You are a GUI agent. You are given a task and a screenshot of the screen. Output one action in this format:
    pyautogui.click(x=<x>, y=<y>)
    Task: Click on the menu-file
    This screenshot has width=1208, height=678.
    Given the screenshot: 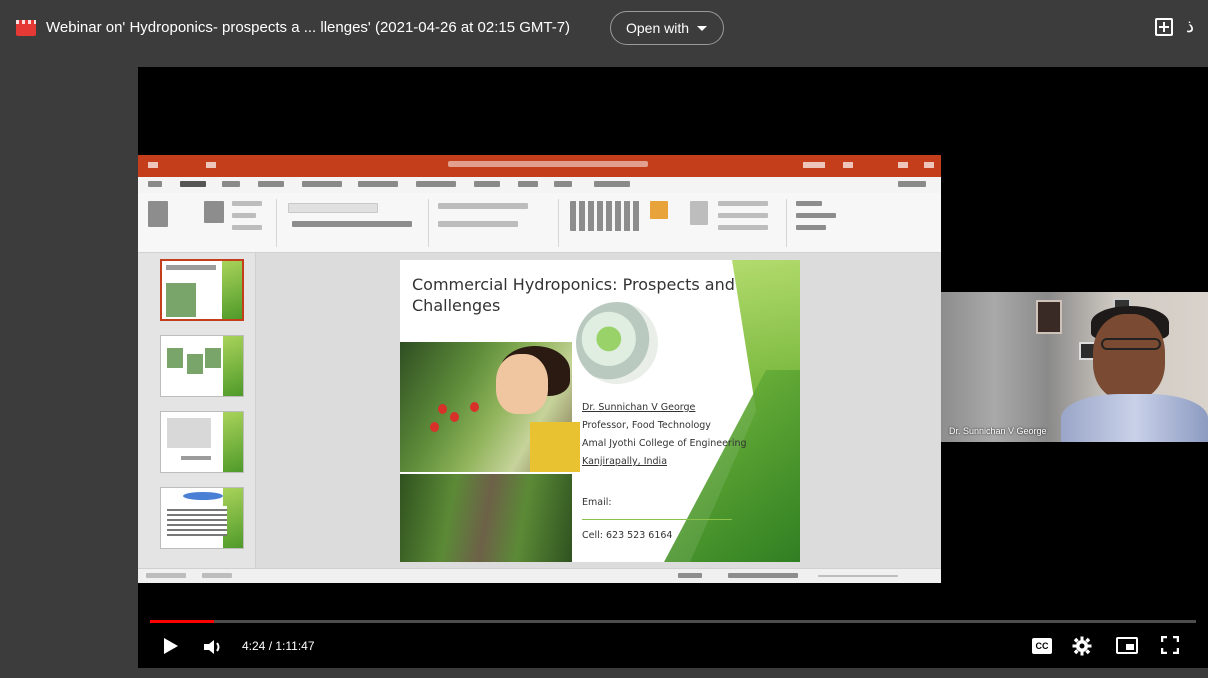 What is the action you would take?
    pyautogui.click(x=155, y=184)
    